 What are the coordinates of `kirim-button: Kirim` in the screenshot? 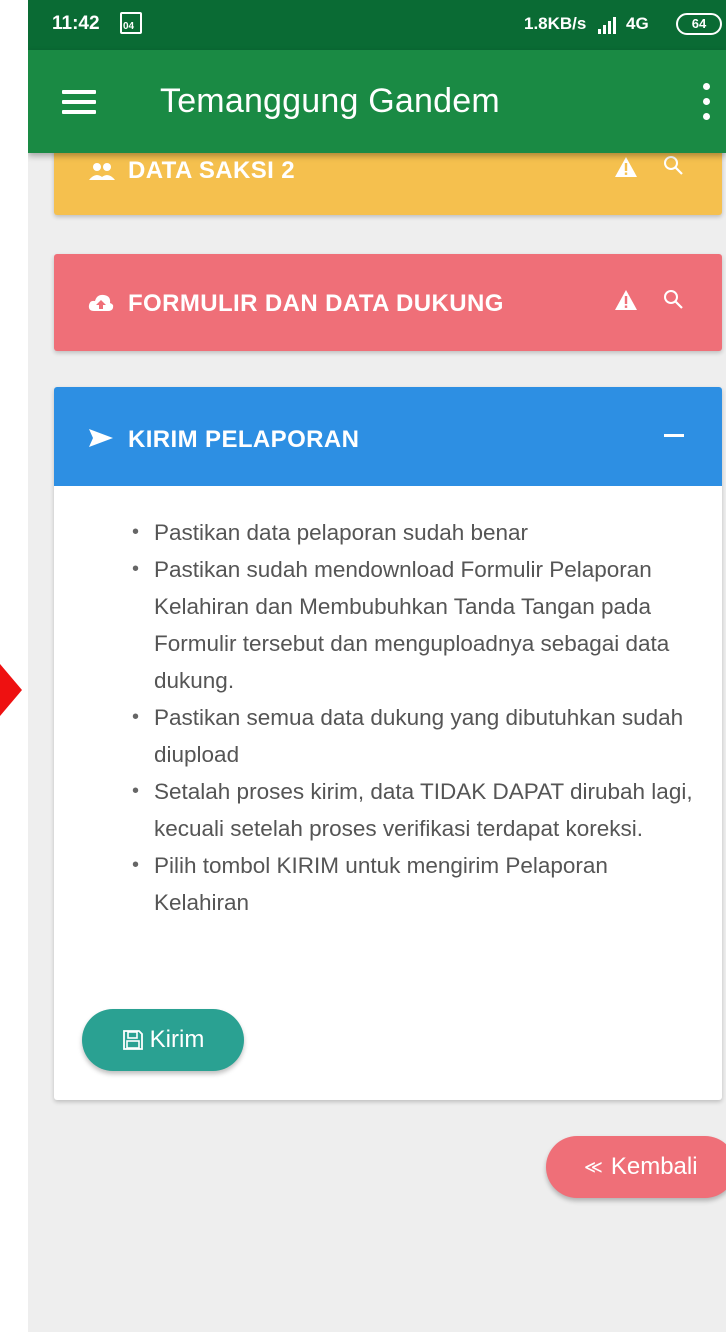 It's located at (163, 1040).